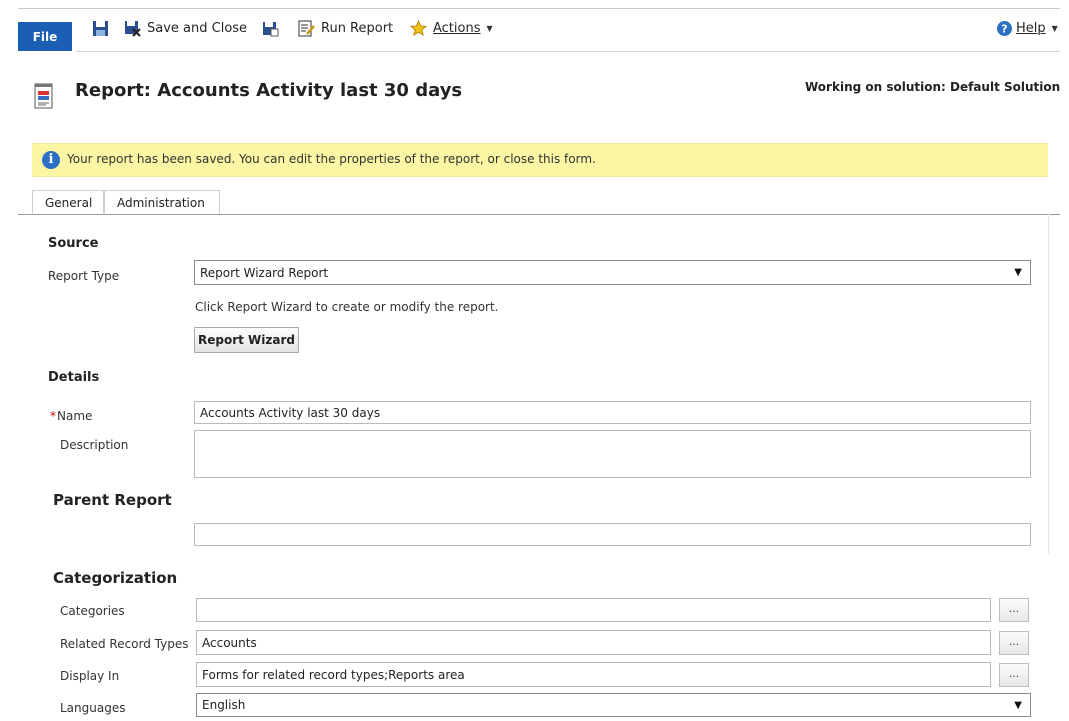 The image size is (1069, 721). Describe the element at coordinates (92, 611) in the screenshot. I see `categories-label: Categories` at that location.